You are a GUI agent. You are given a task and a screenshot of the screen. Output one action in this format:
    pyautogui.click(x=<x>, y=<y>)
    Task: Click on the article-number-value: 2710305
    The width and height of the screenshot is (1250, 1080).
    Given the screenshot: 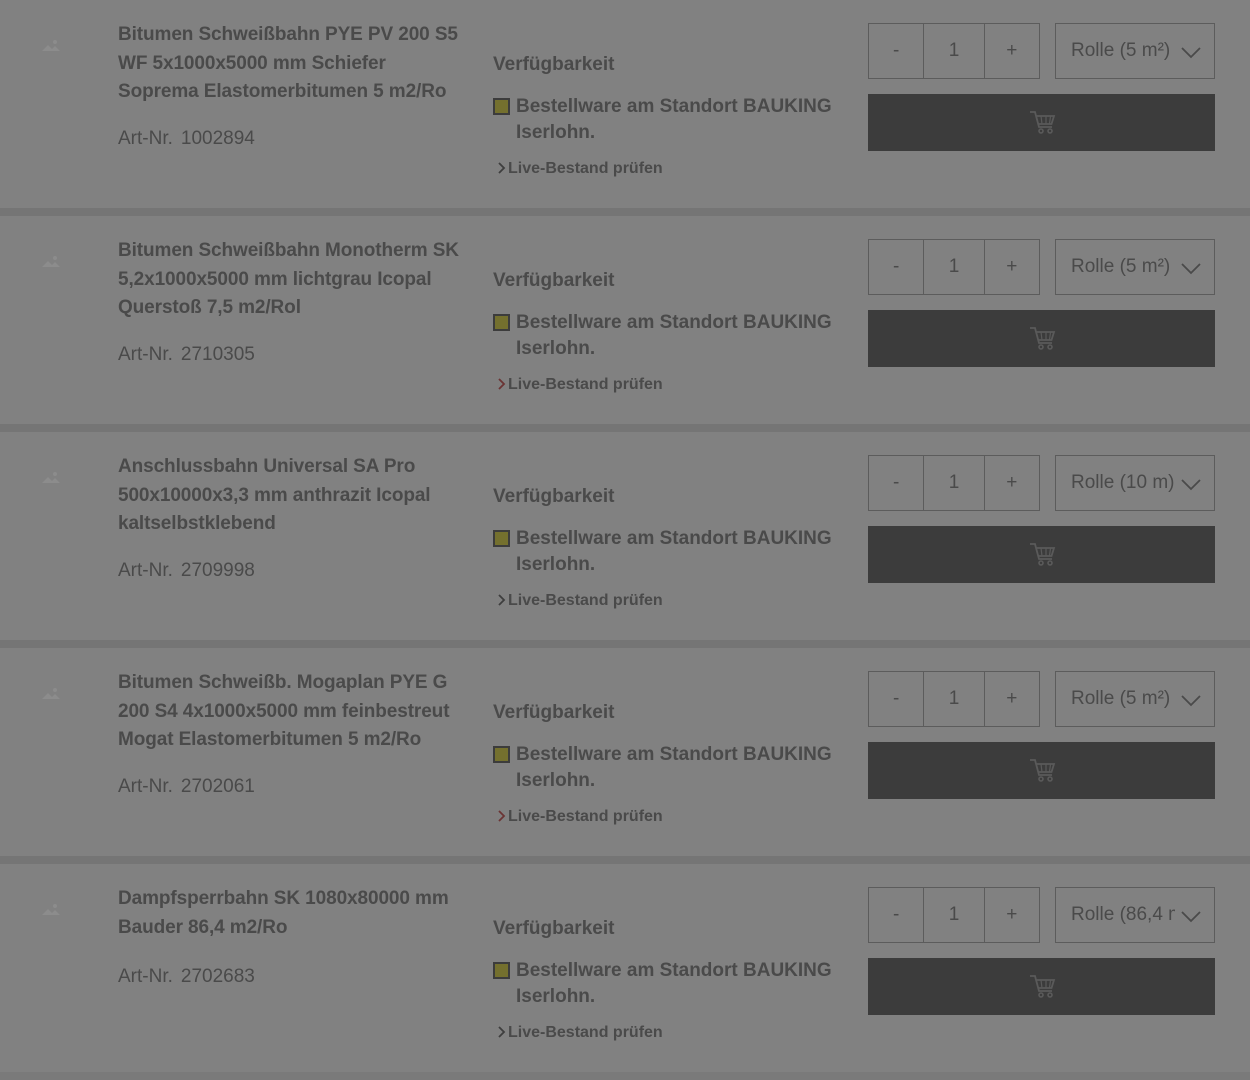 What is the action you would take?
    pyautogui.click(x=217, y=354)
    